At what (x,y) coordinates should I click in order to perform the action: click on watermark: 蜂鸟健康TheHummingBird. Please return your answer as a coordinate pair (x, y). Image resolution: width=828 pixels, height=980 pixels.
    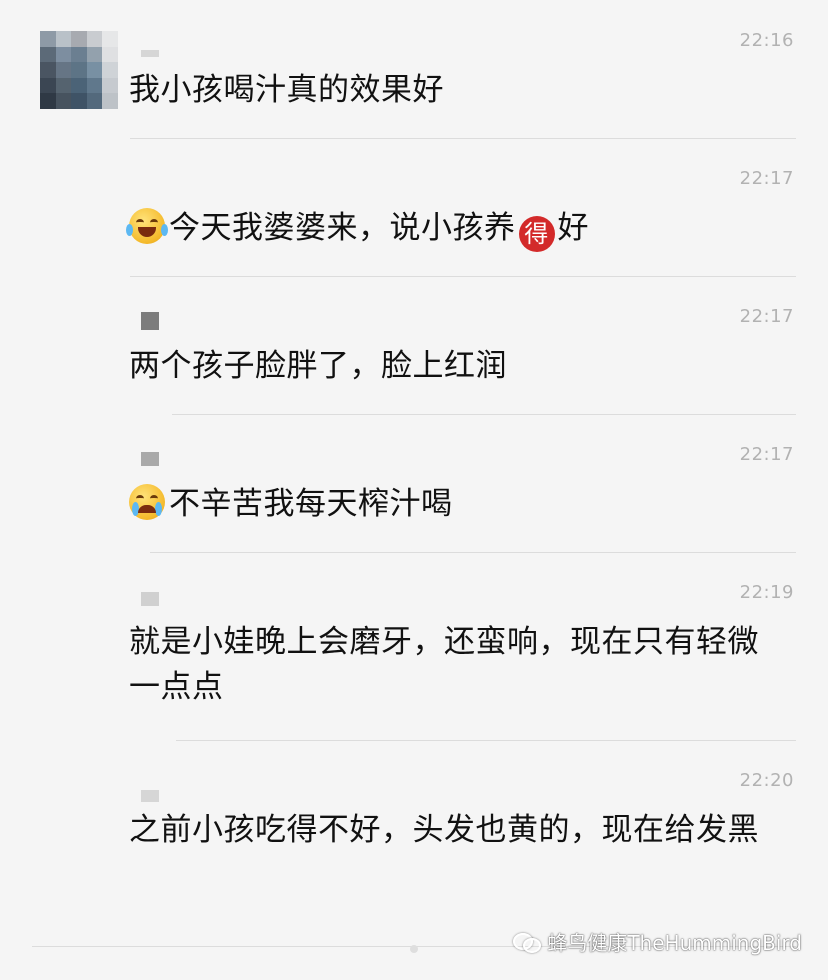
    Looking at the image, I should click on (657, 941).